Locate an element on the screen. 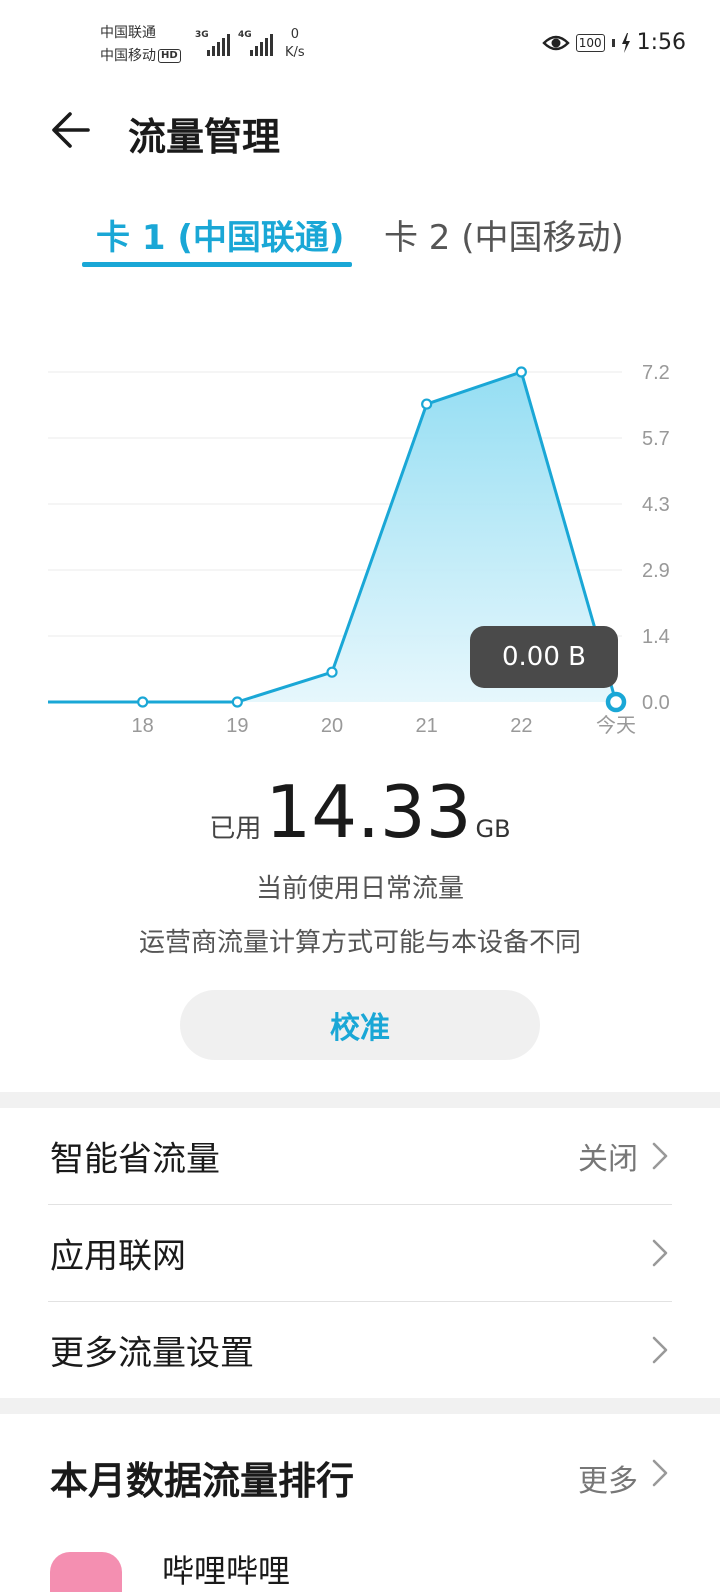  calibrate-button: 校准 is located at coordinates (360, 1025).